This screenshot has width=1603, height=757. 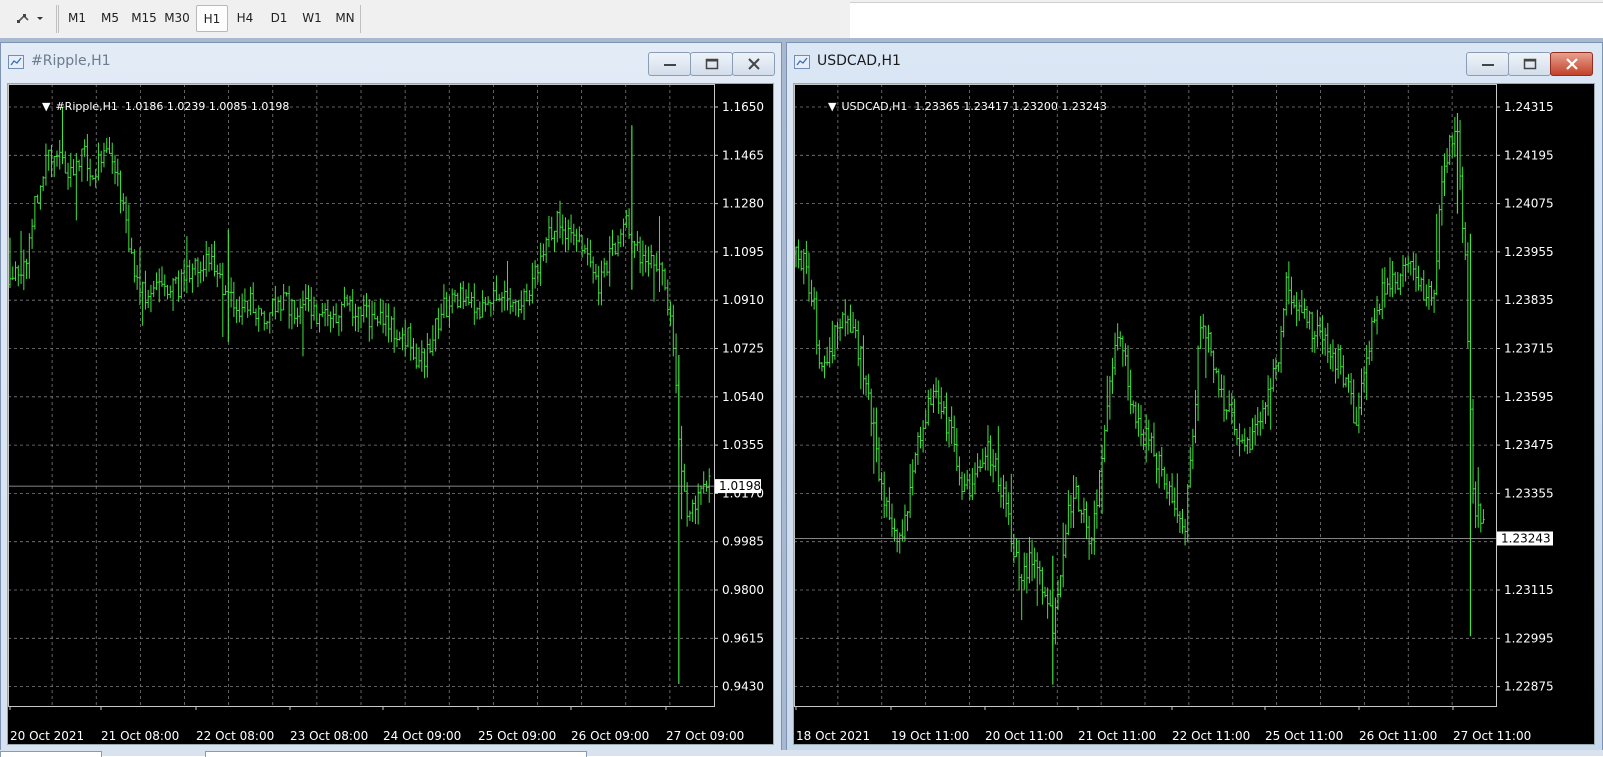 I want to click on price-axis-label: 1.24195, so click(x=1529, y=155).